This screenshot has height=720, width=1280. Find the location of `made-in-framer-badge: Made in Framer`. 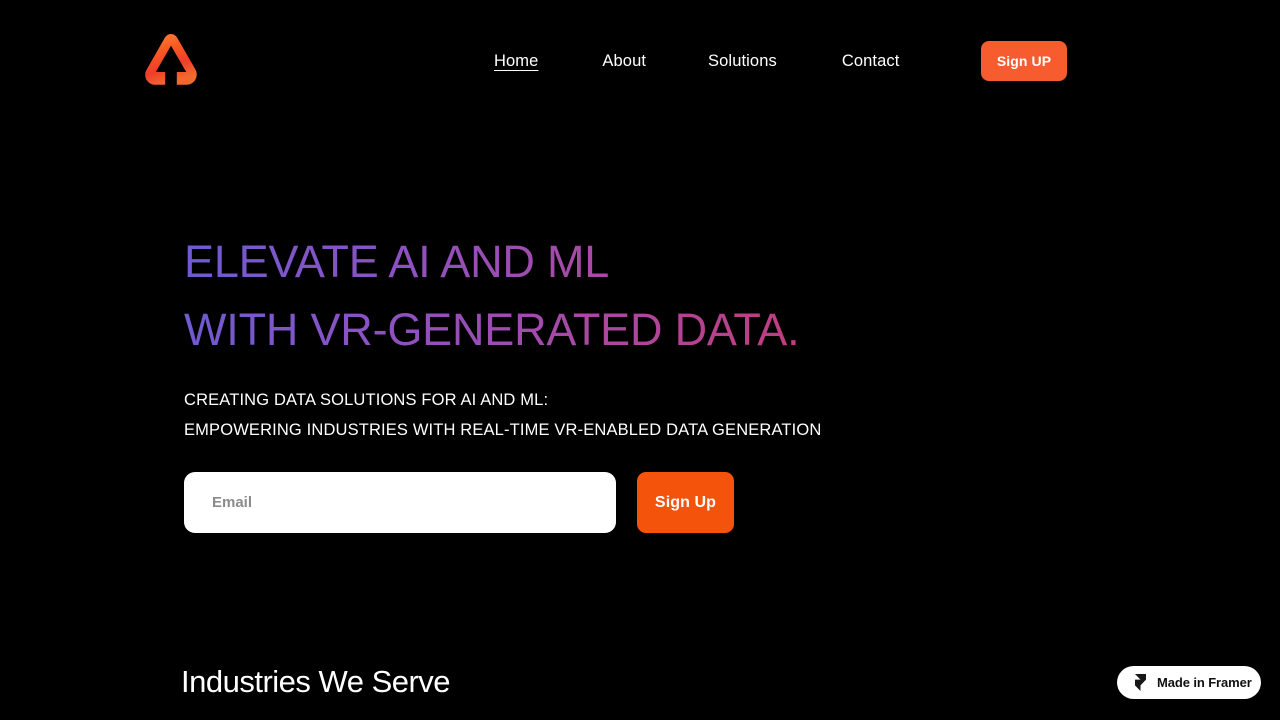

made-in-framer-badge: Made in Framer is located at coordinates (1189, 682).